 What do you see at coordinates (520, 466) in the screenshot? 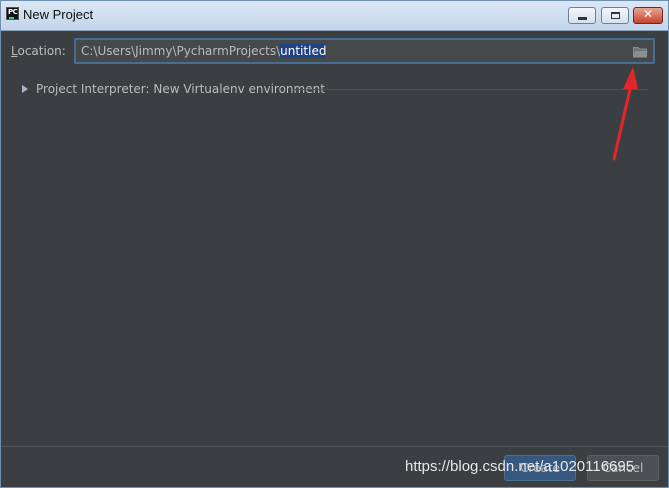
I see `watermark-url: https://blog.csdn.net/a1020116695` at bounding box center [520, 466].